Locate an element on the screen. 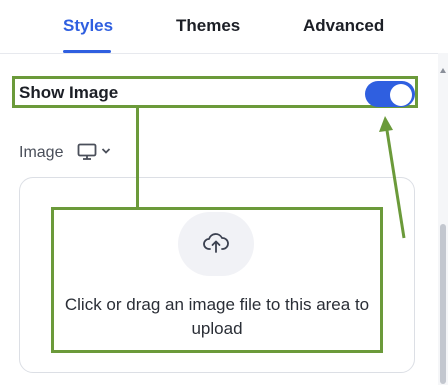  toggle-knob is located at coordinates (401, 95).